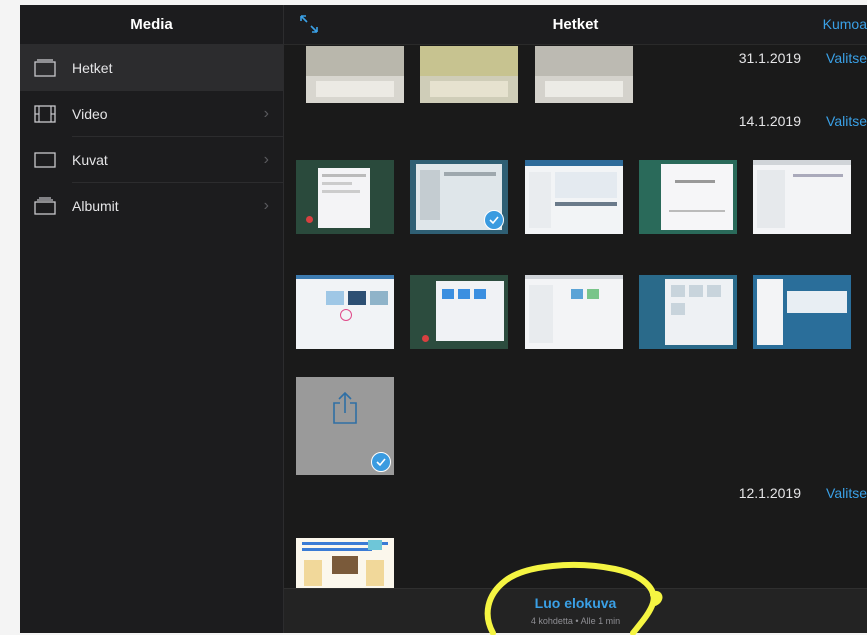 Image resolution: width=867 pixels, height=635 pixels. Describe the element at coordinates (151, 25) in the screenshot. I see `sidebar-title: Media` at that location.